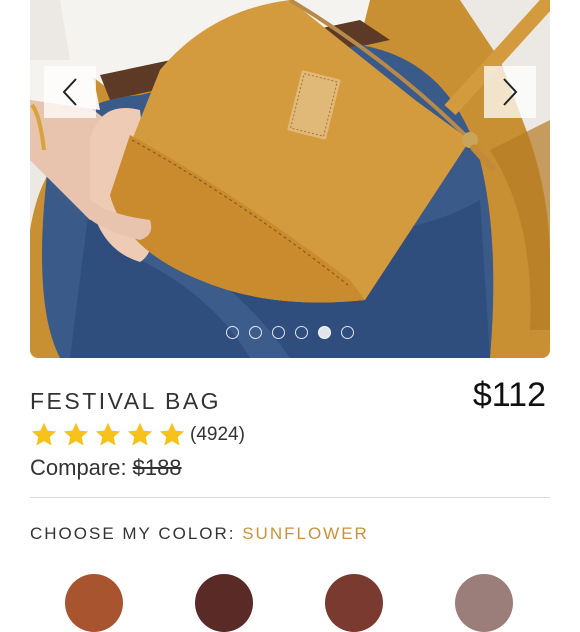 This screenshot has width=580, height=632. Describe the element at coordinates (136, 533) in the screenshot. I see `color-picker-label: CHOOSE MY COLOR:` at that location.